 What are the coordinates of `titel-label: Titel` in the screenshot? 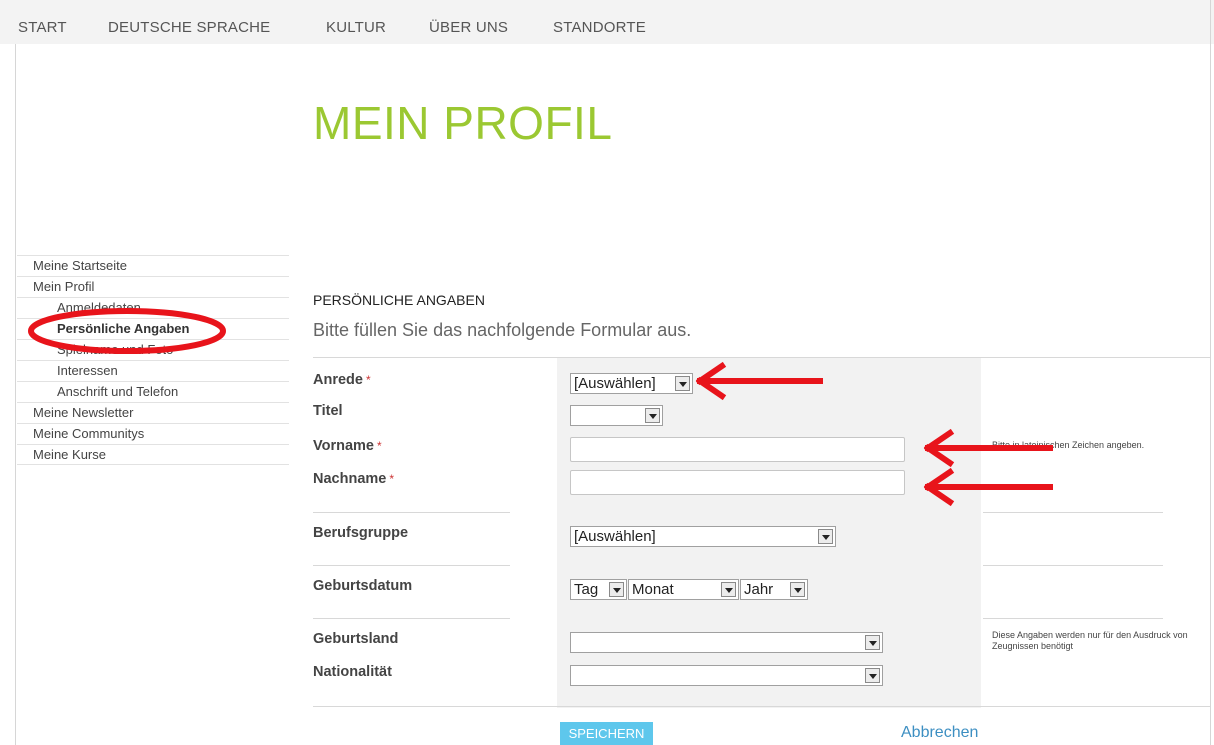 It's located at (328, 411).